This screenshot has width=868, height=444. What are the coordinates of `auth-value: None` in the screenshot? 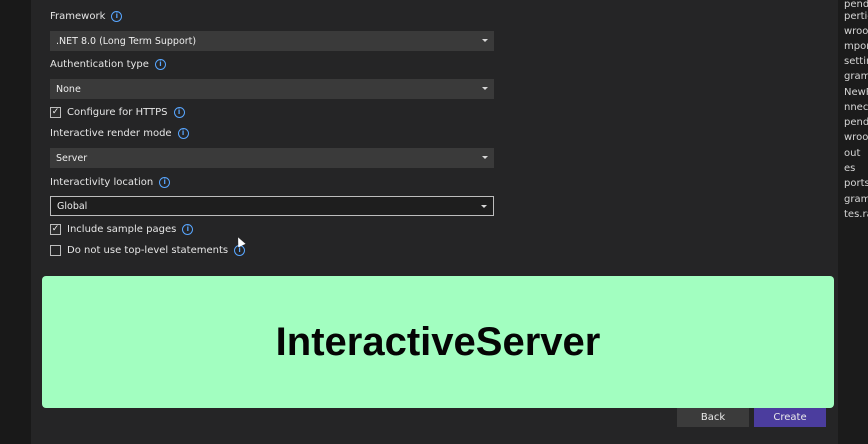 It's located at (68, 89).